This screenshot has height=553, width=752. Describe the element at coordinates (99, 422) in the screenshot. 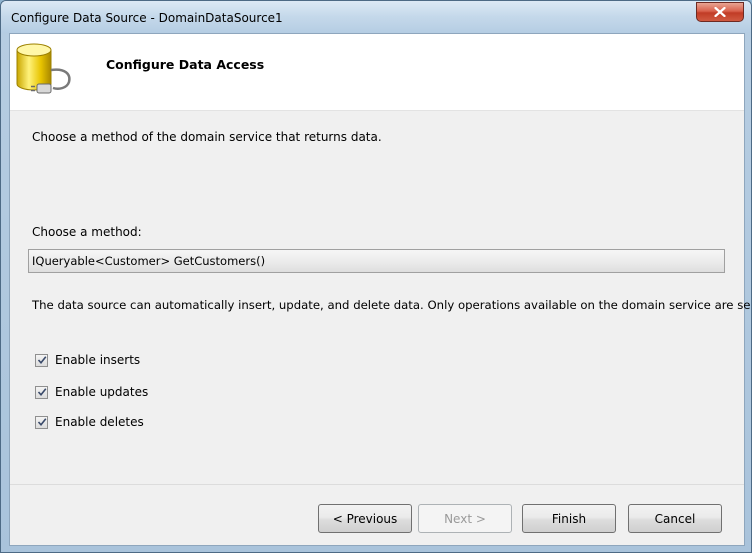

I see `enable-deletes-label: Enable deletes` at that location.